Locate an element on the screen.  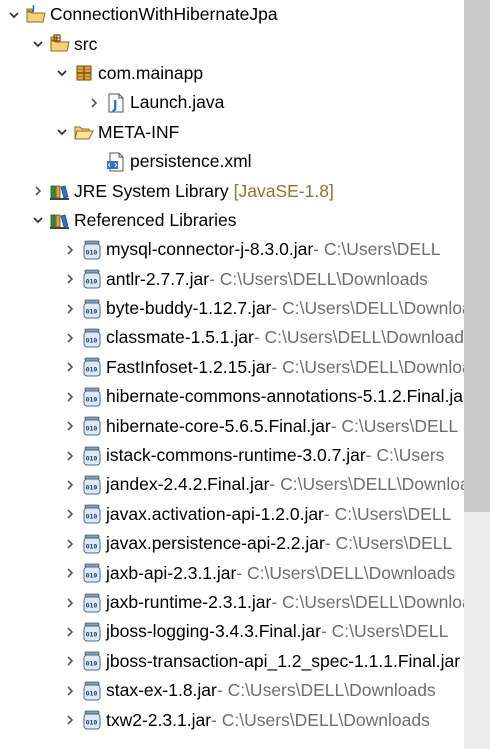
jar-name-label: stax-ex-1.8.jar is located at coordinates (161, 690).